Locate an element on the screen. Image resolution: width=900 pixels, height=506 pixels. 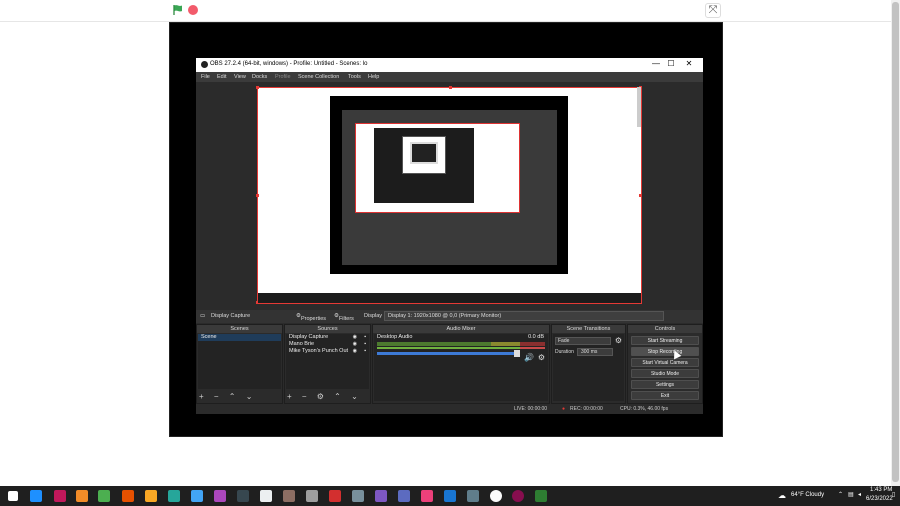
menu-file: File is located at coordinates (205, 77).